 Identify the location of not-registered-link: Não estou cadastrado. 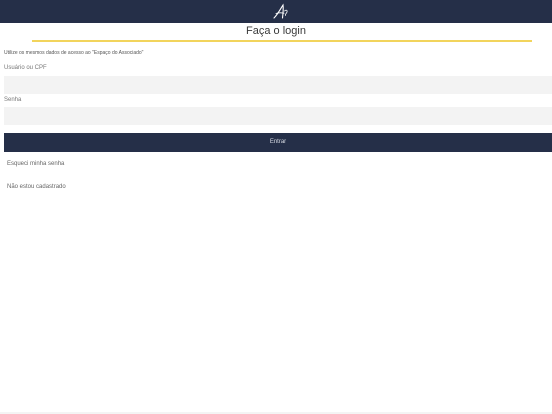
(36, 187).